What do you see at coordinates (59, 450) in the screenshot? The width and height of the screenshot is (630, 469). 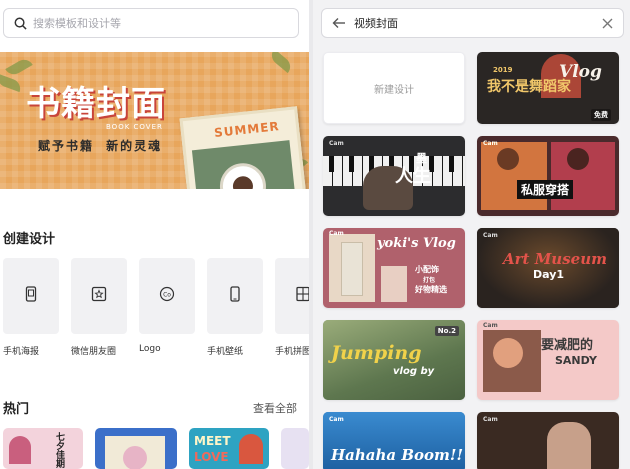 I see `hot-card-text: 七夕佳期` at bounding box center [59, 450].